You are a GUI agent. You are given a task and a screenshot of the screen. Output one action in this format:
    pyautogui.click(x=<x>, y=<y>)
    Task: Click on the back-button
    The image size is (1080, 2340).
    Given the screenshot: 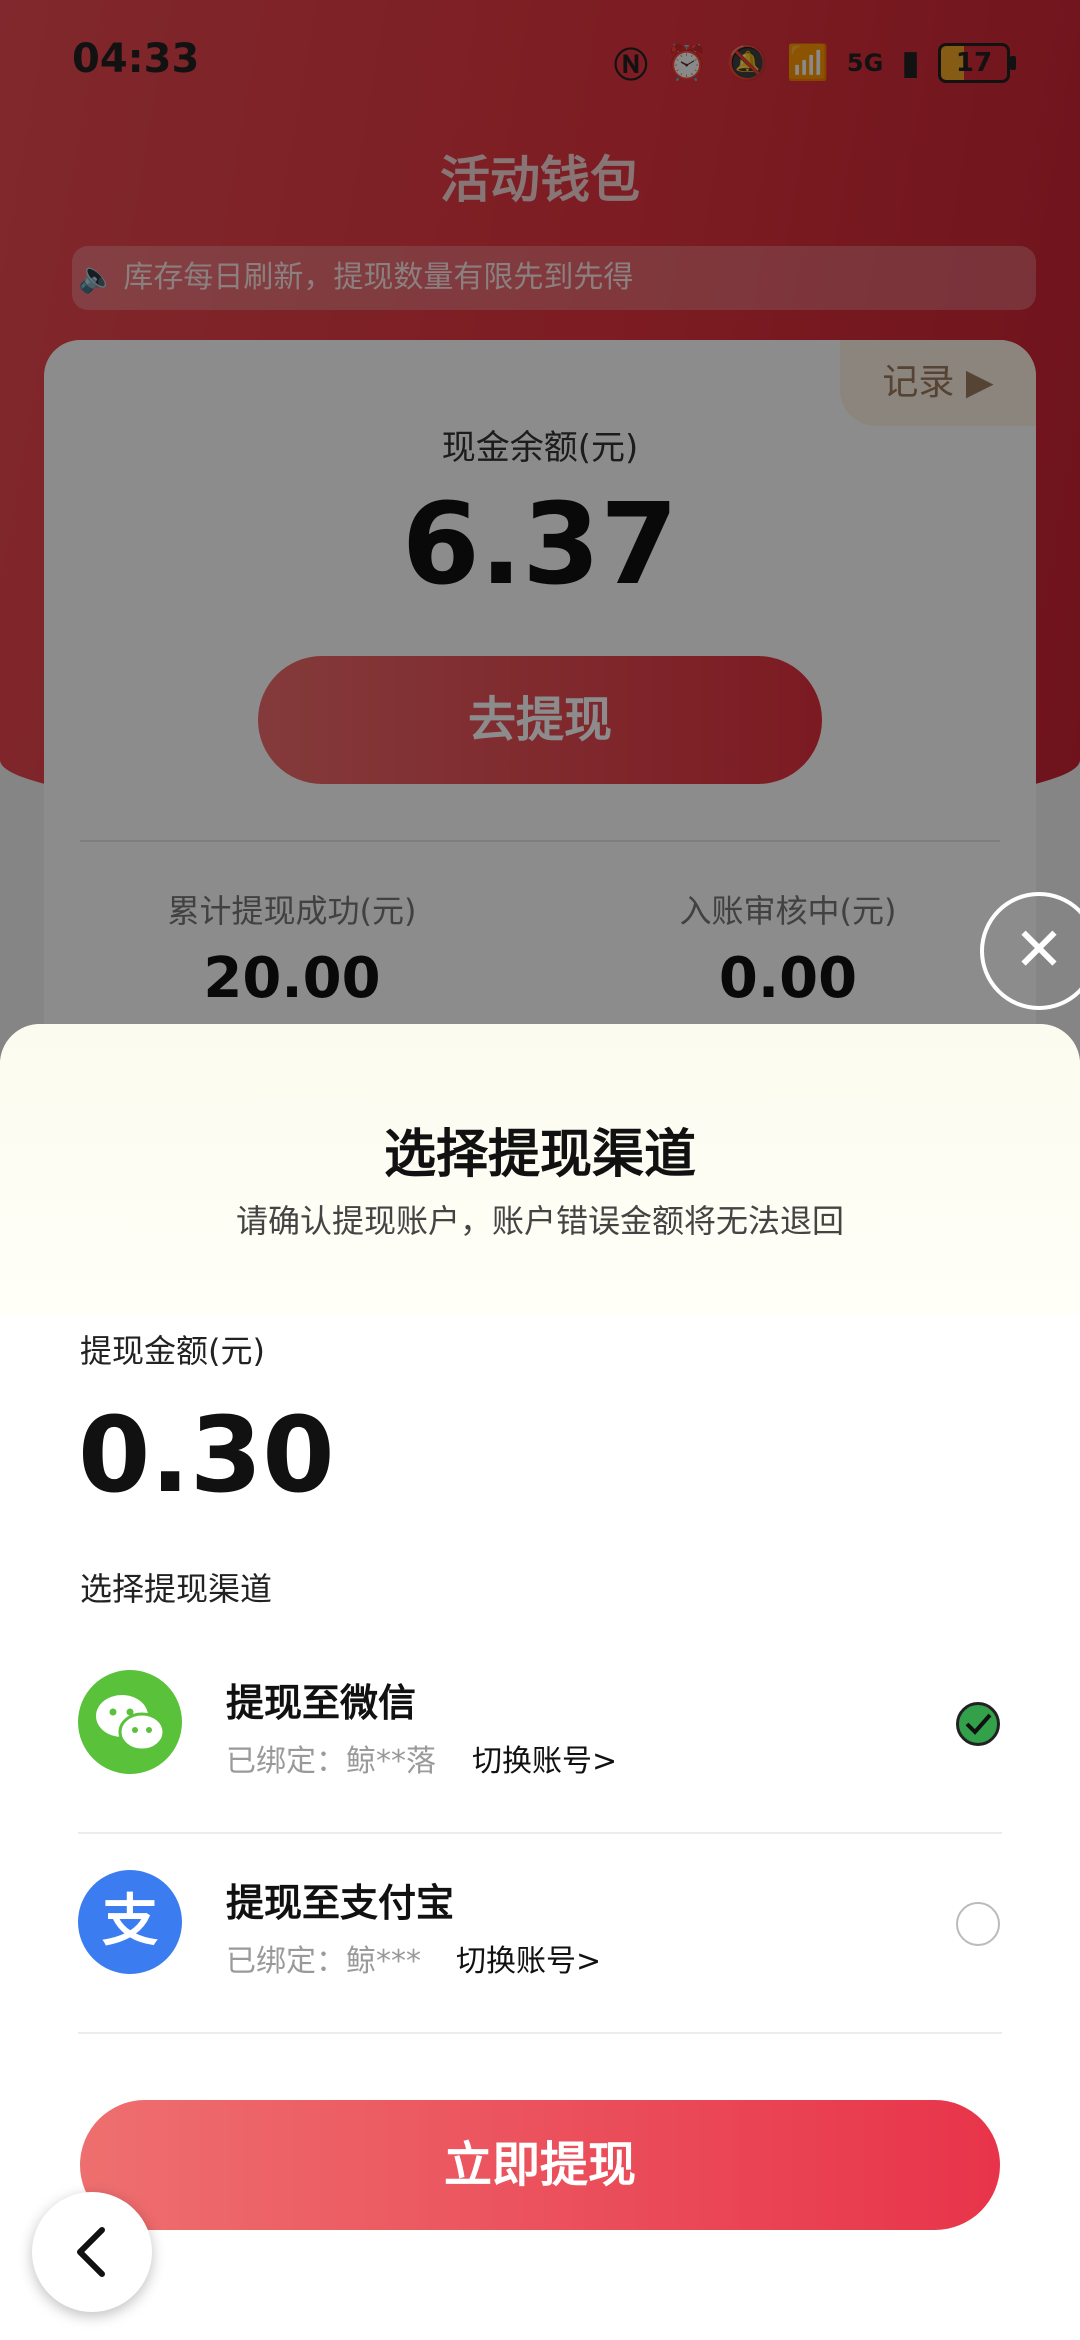 What is the action you would take?
    pyautogui.click(x=92, y=2252)
    